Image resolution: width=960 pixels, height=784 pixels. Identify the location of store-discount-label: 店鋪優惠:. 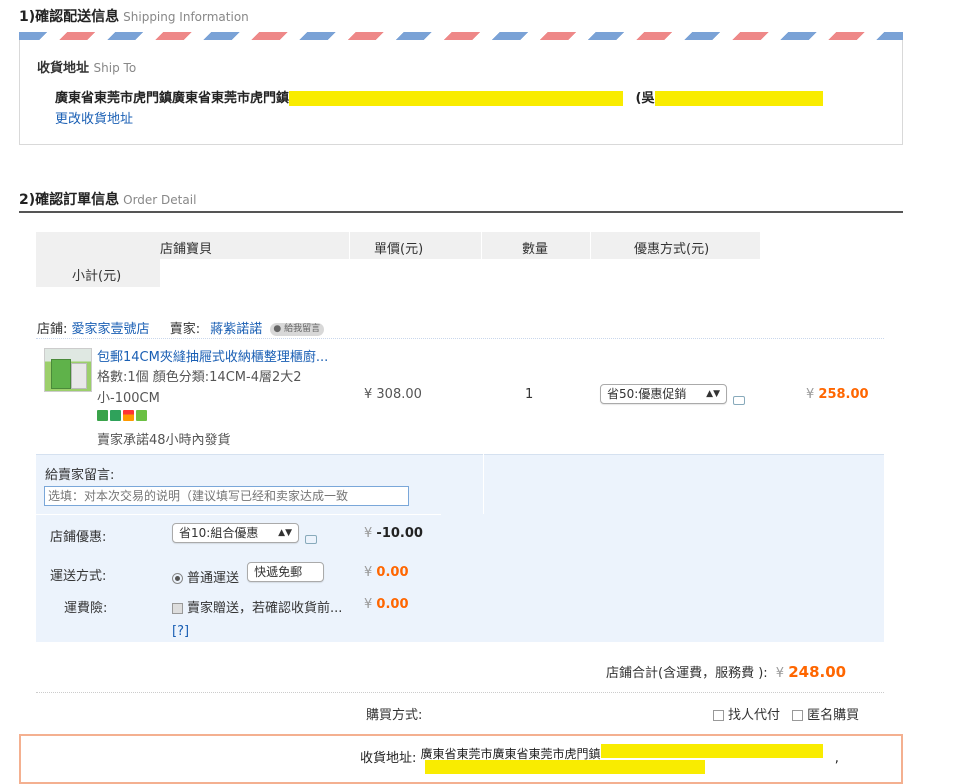
(78, 537).